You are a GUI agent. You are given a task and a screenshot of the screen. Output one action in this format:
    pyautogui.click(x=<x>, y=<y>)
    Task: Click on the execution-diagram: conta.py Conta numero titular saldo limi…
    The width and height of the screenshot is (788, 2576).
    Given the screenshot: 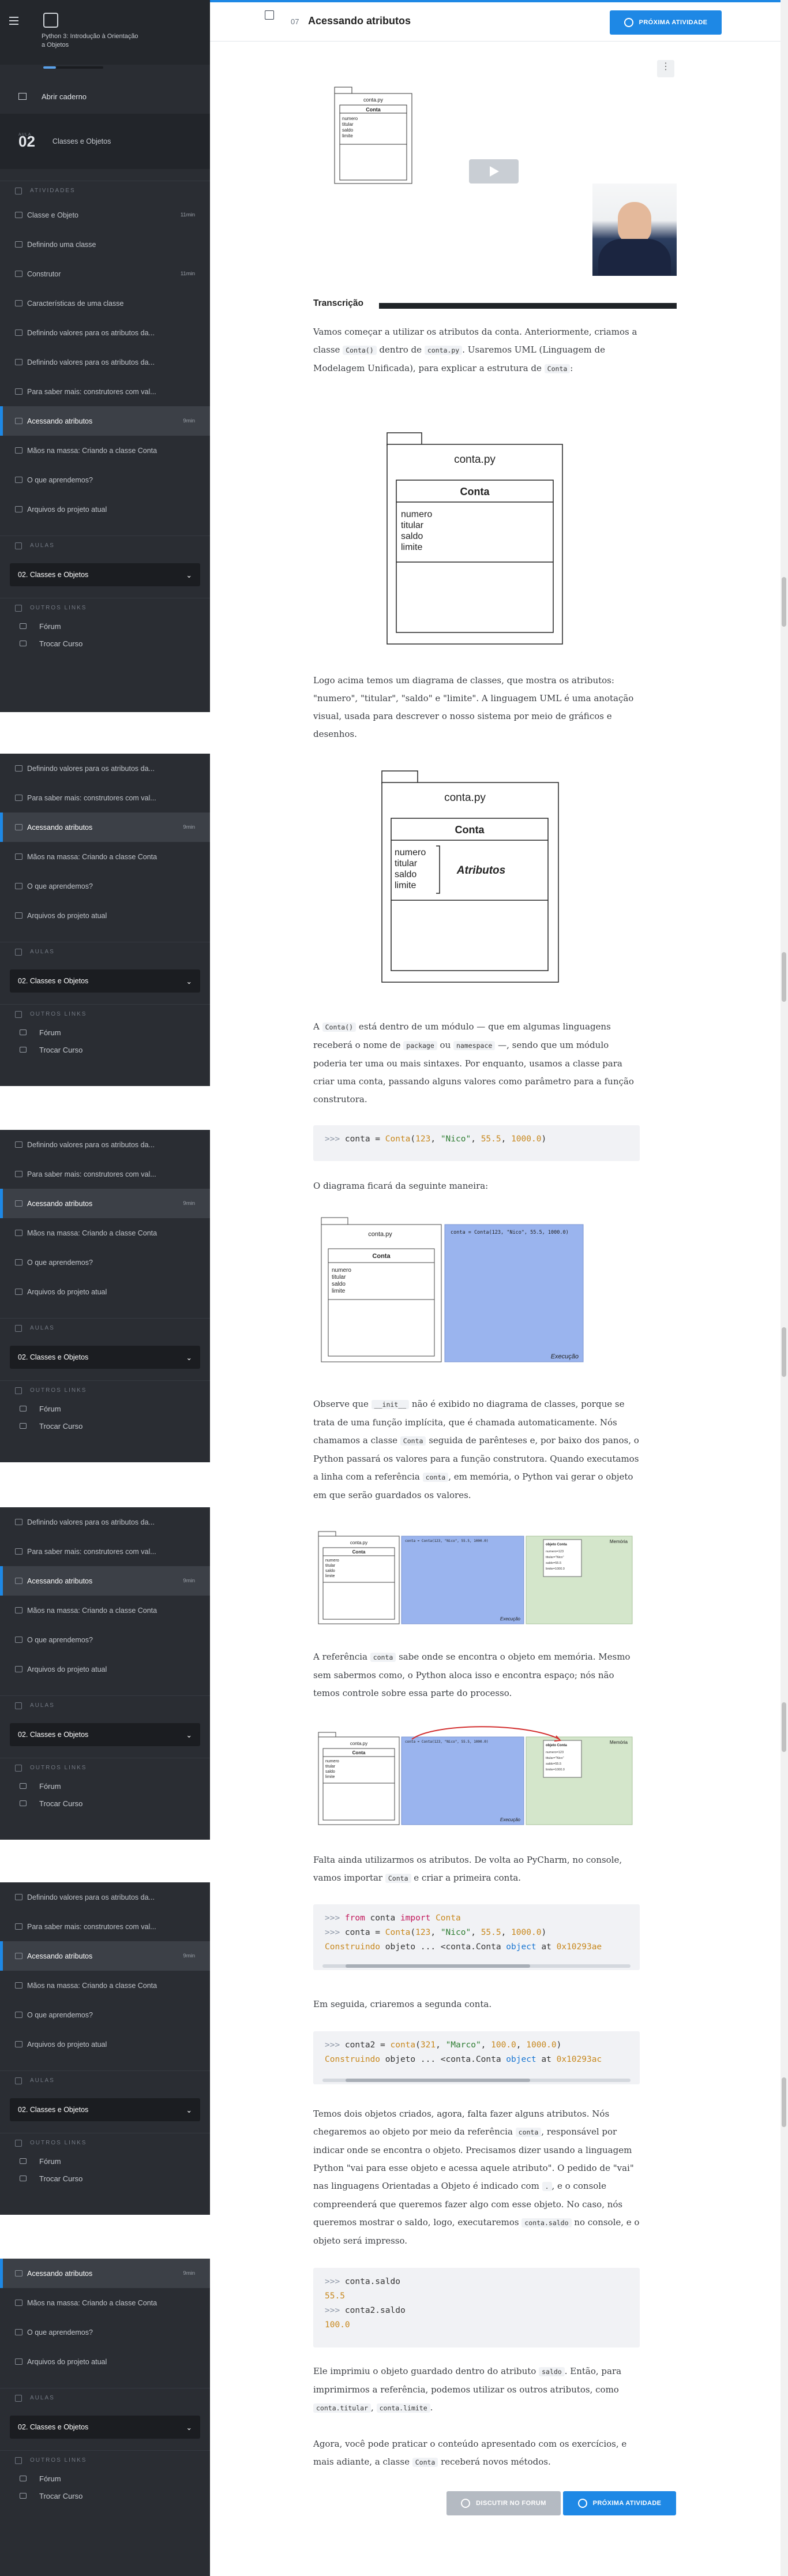 What is the action you would take?
    pyautogui.click(x=452, y=1290)
    